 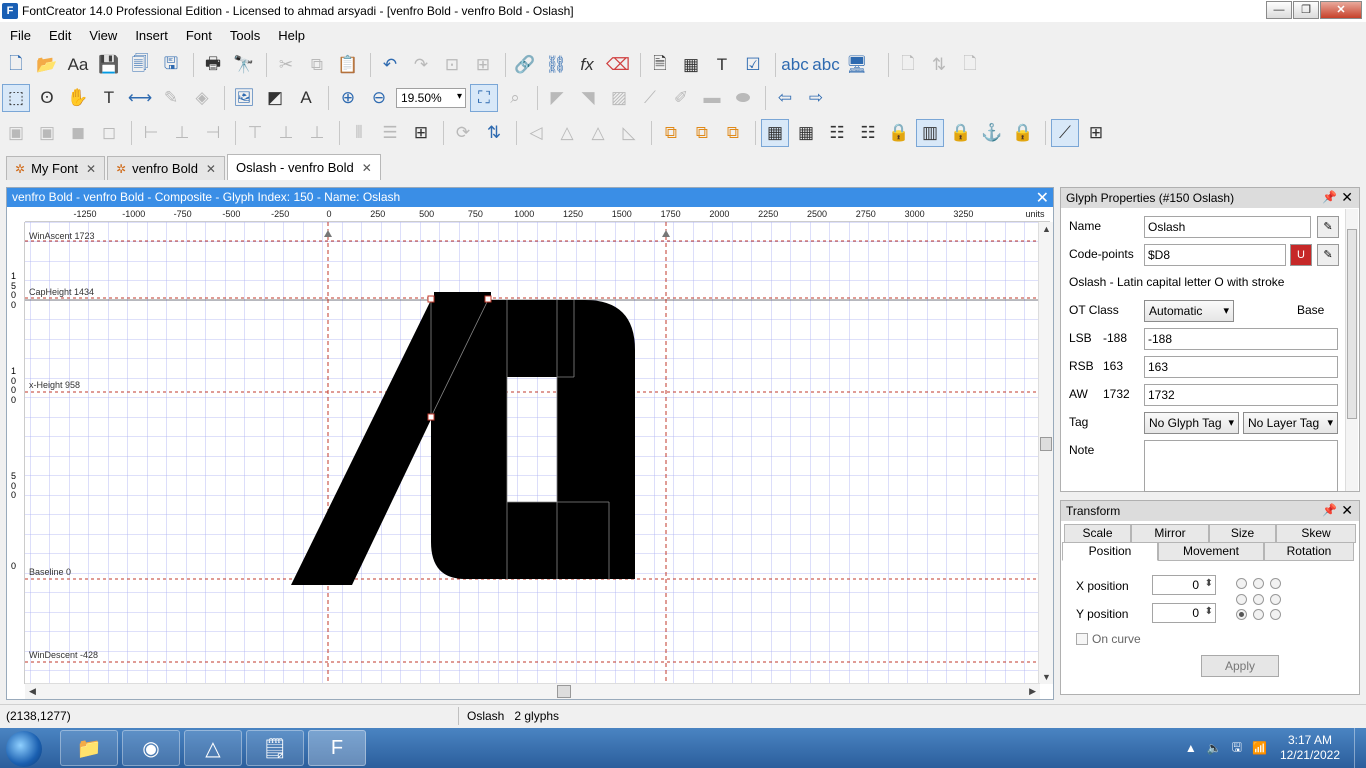 What do you see at coordinates (939, 65) in the screenshot?
I see `export-icon: ⇅` at bounding box center [939, 65].